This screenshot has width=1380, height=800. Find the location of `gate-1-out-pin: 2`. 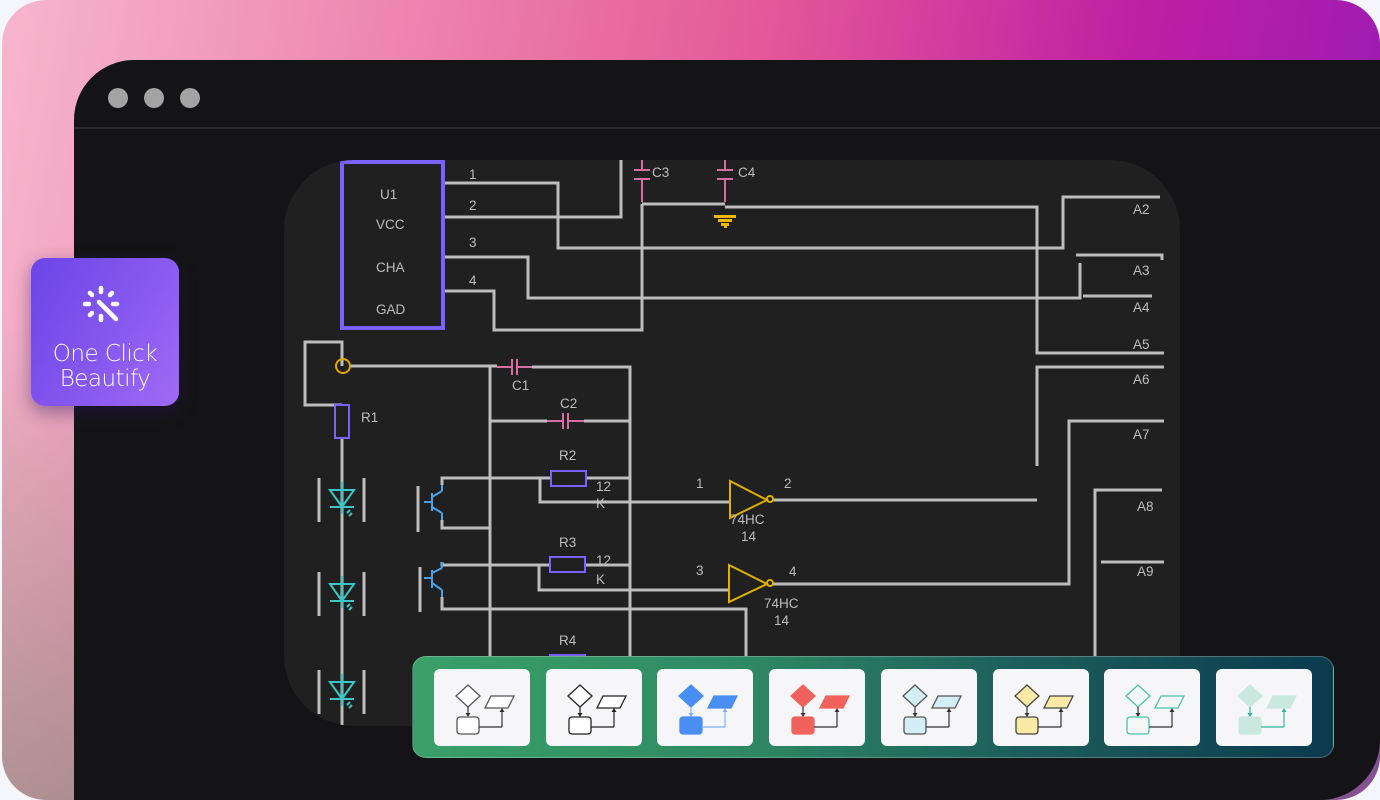

gate-1-out-pin: 2 is located at coordinates (788, 483).